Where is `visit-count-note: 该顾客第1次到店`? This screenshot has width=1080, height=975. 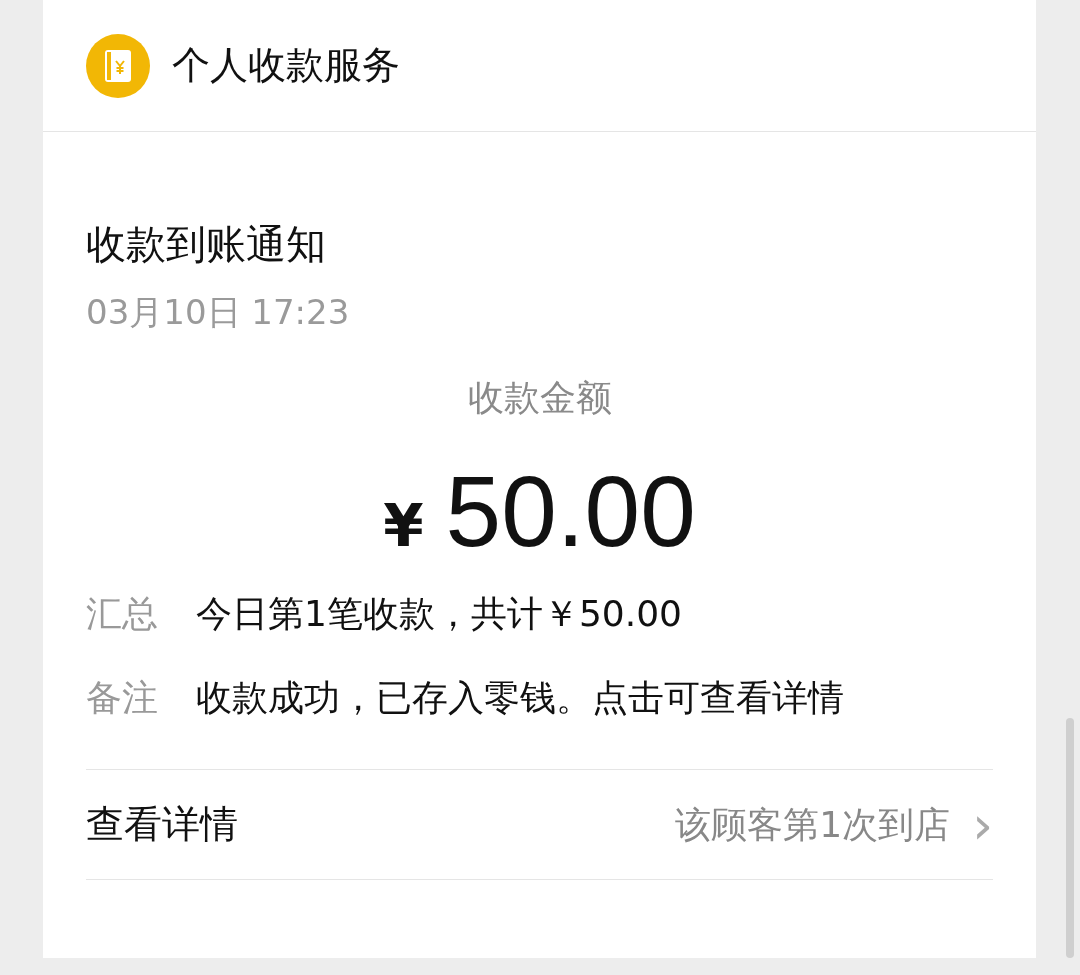 visit-count-note: 该顾客第1次到店 is located at coordinates (813, 824).